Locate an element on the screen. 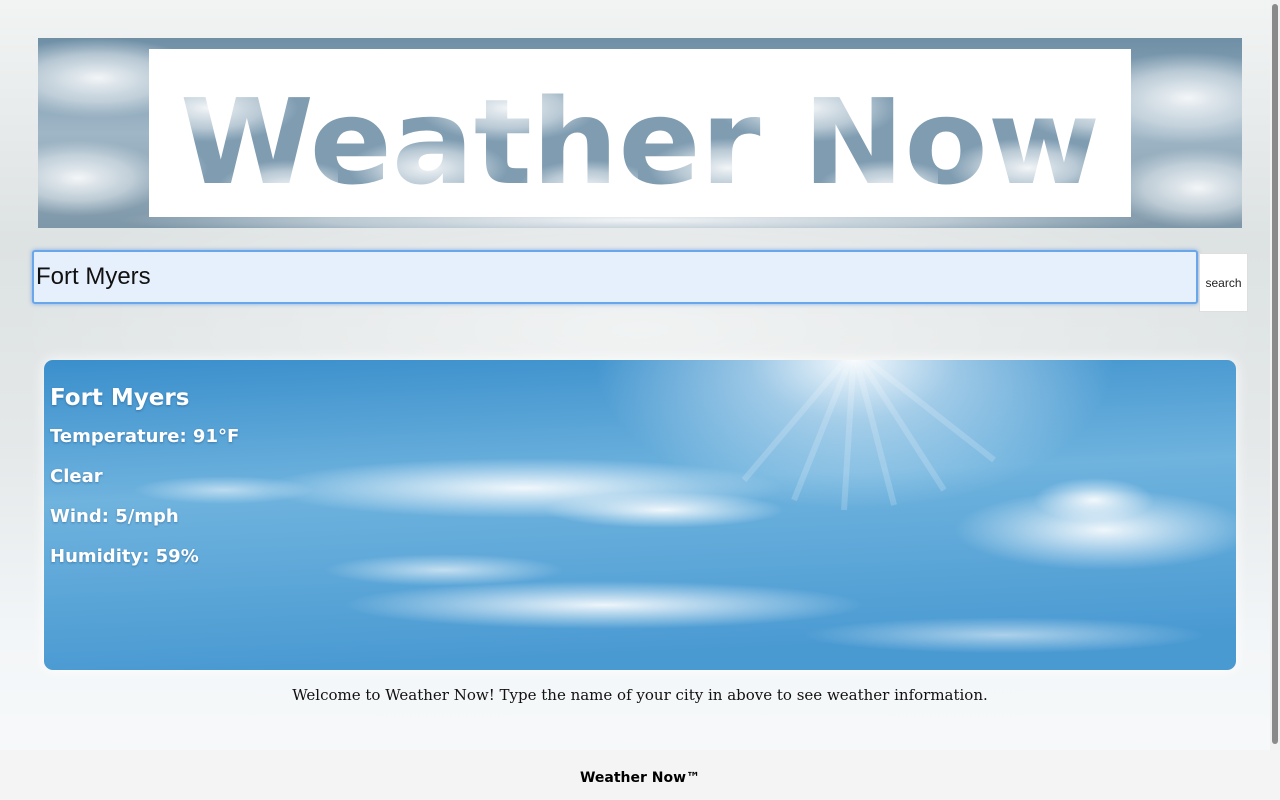 The height and width of the screenshot is (800, 1280). search-bar: search is located at coordinates (640, 281).